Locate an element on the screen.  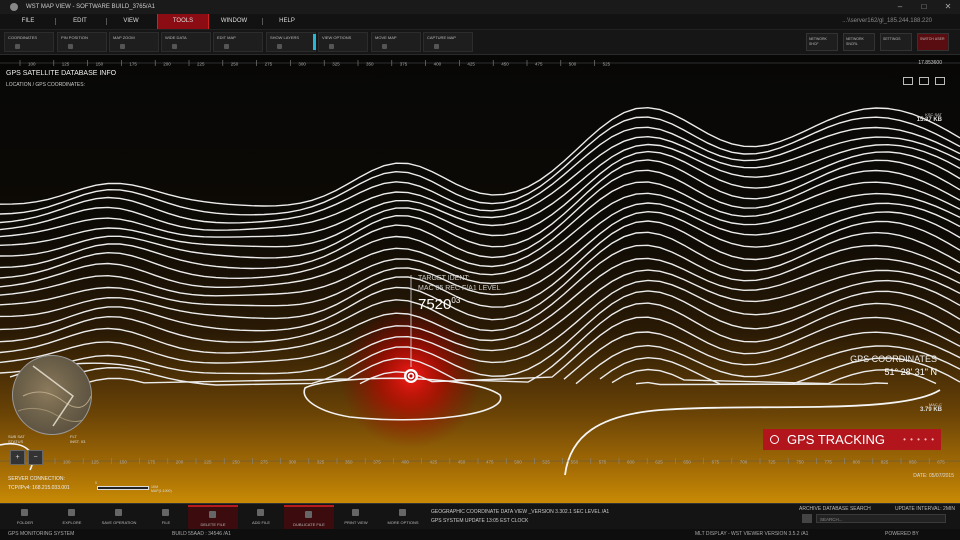
button-label: PRINT VIEW is located at coordinates (356, 522).